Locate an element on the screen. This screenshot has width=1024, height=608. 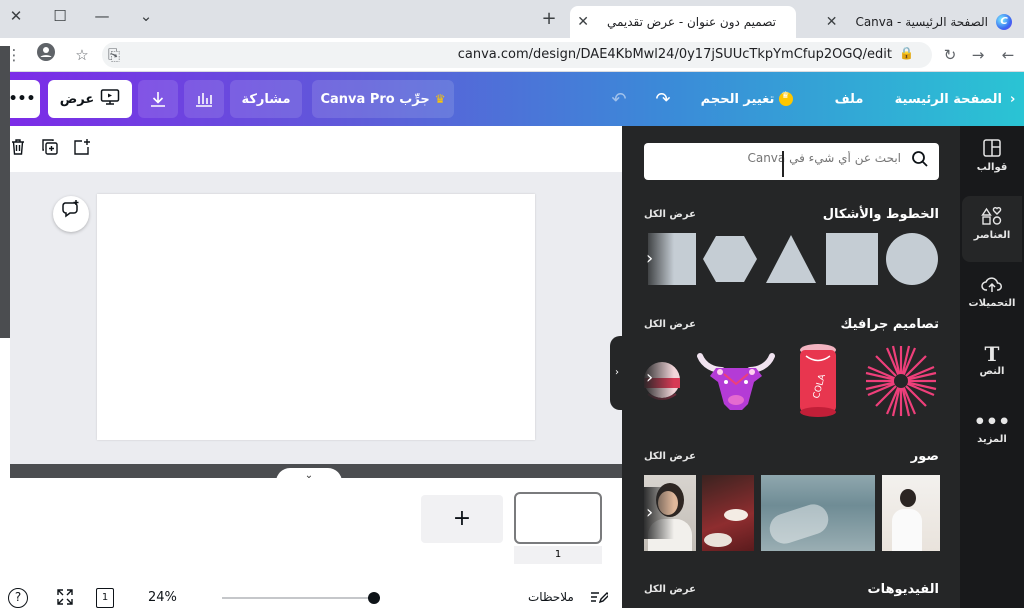
window-minimize-icon: — is located at coordinates (102, 16).